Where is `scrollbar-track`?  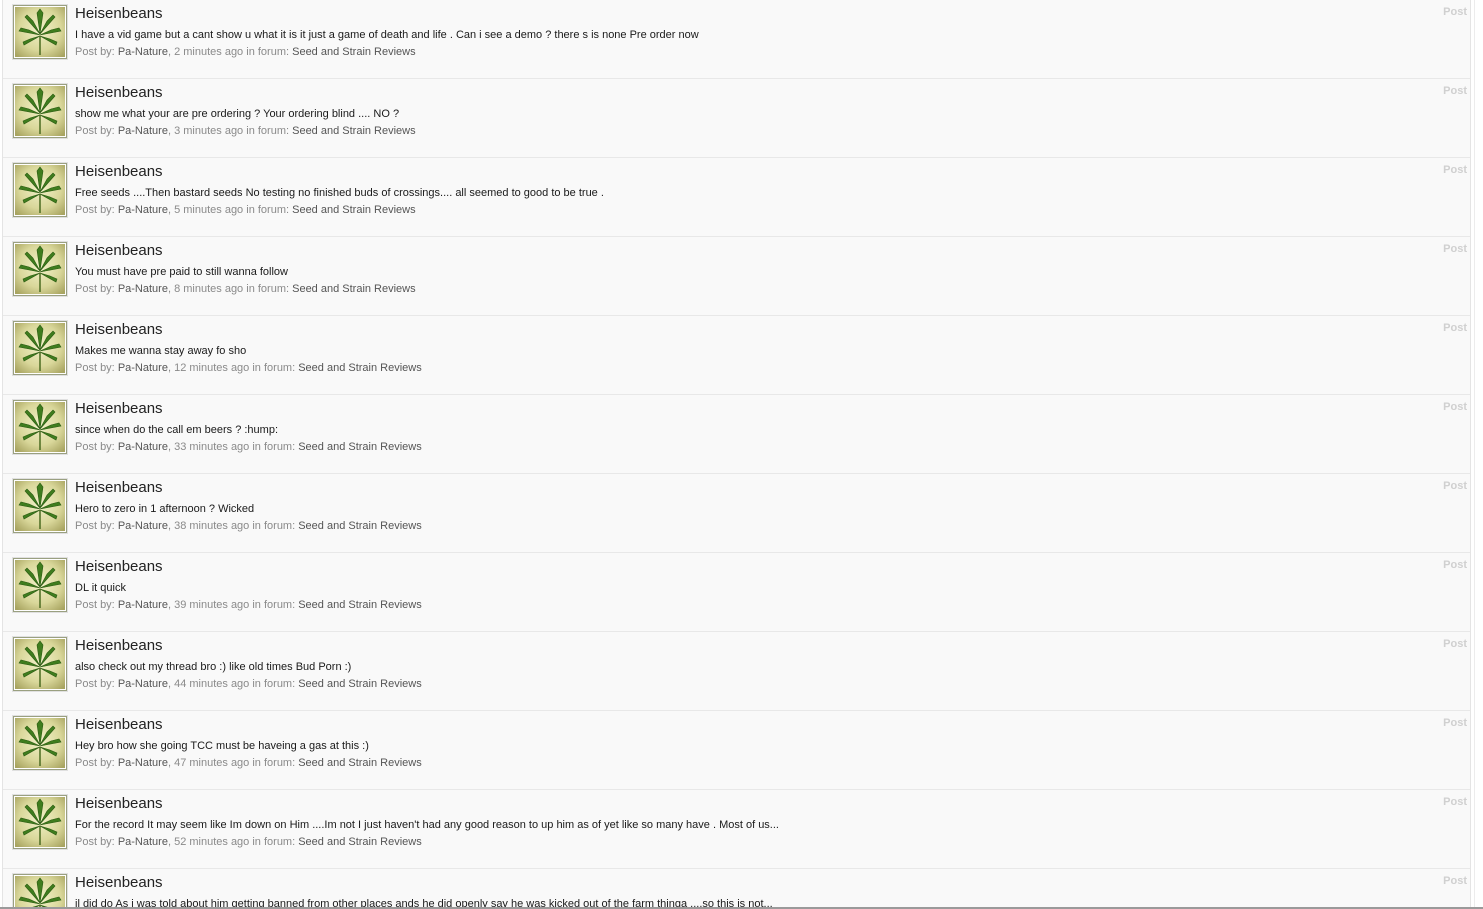
scrollbar-track is located at coordinates (1478, 454).